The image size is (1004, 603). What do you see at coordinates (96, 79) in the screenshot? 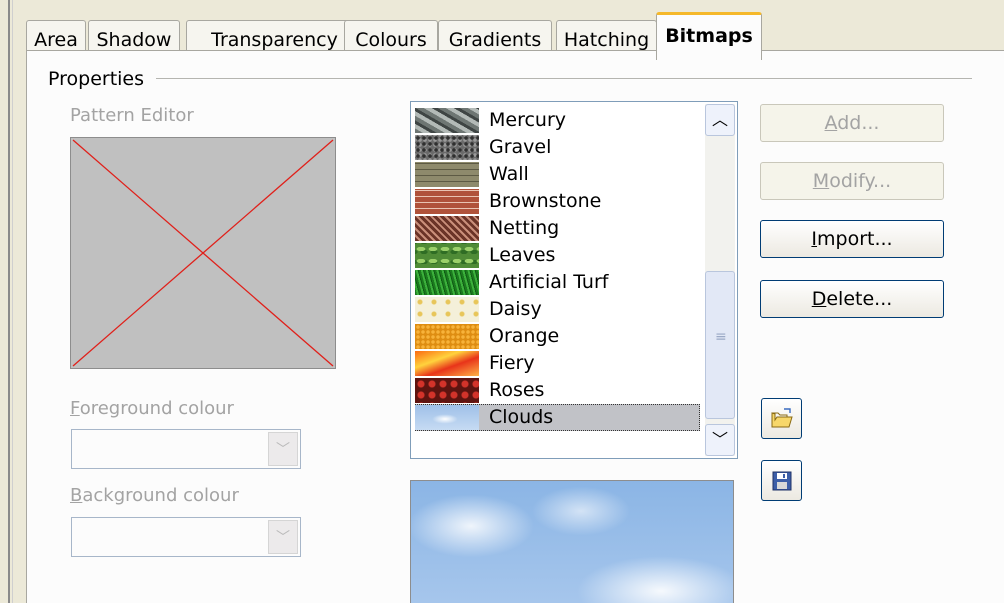
I see `properties-heading: Properties` at bounding box center [96, 79].